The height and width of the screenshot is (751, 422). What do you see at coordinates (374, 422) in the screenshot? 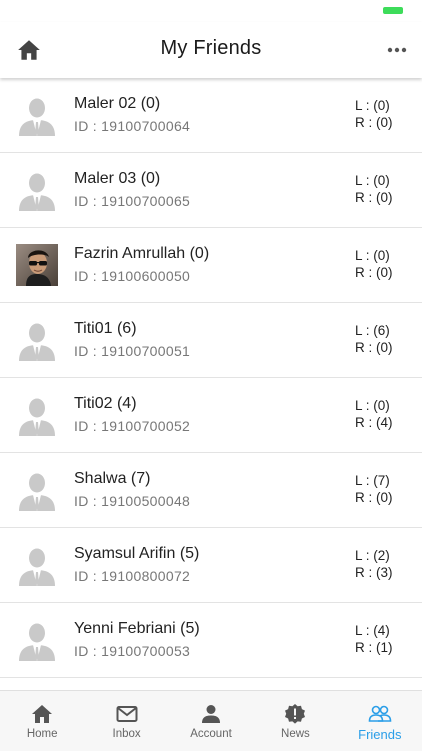
I see `right-count: R : (4)` at bounding box center [374, 422].